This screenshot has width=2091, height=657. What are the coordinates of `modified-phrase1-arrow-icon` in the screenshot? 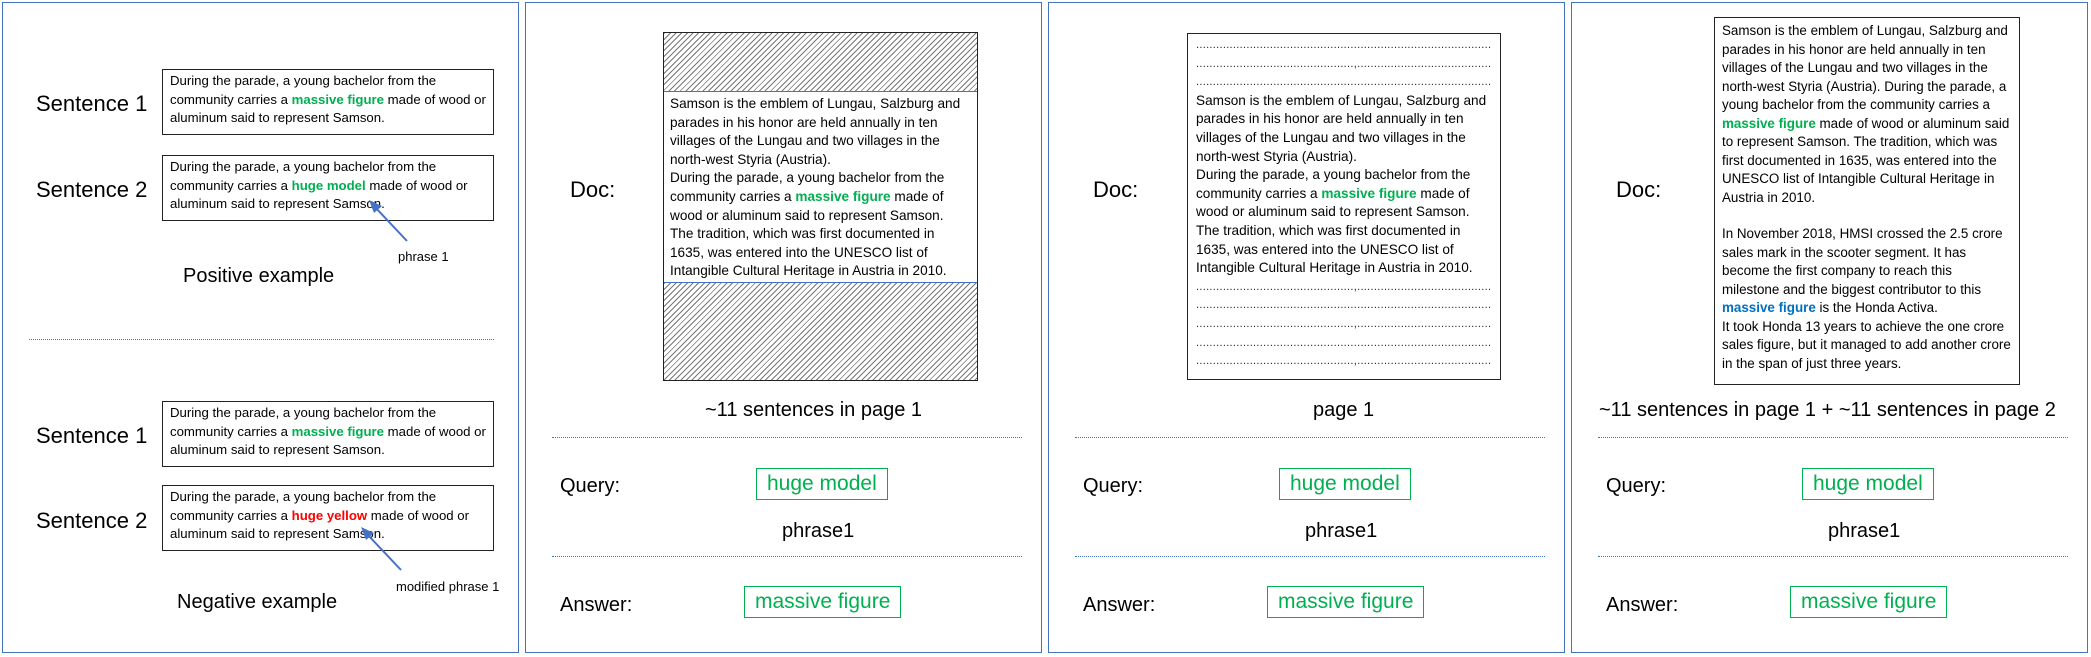 It's located at (381, 549).